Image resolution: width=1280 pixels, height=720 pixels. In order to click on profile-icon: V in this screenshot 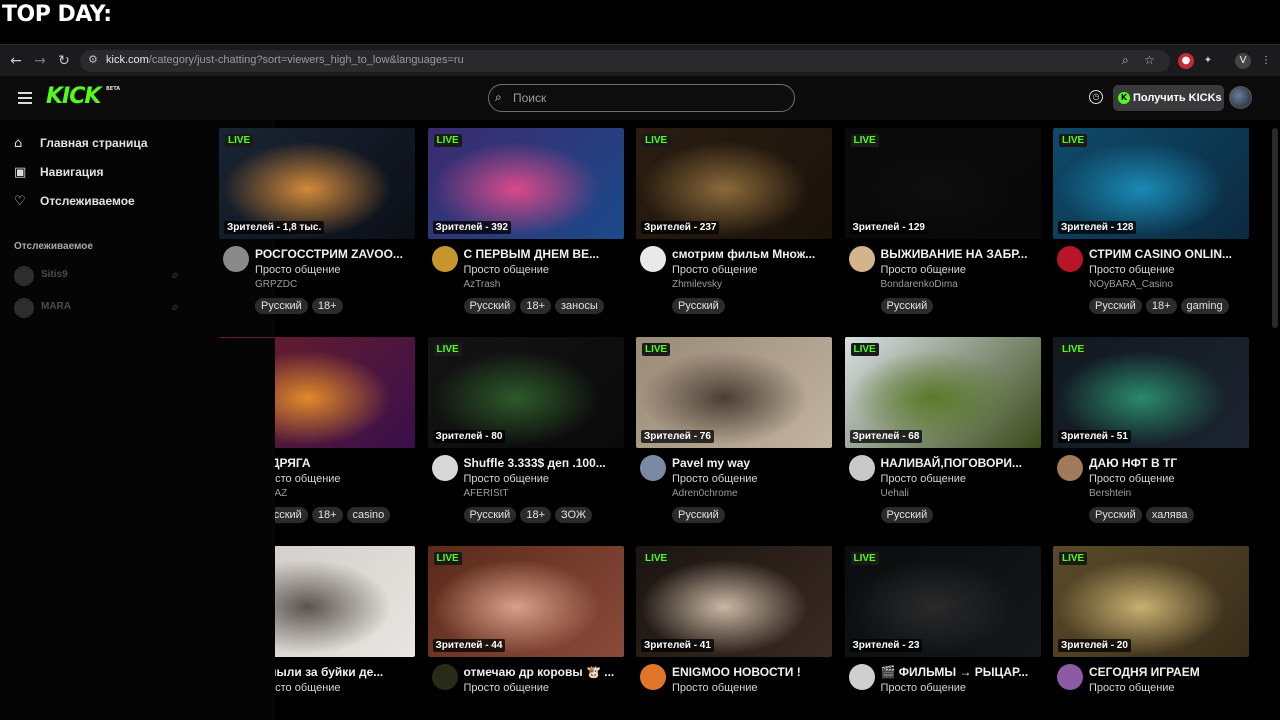, I will do `click(1243, 61)`.